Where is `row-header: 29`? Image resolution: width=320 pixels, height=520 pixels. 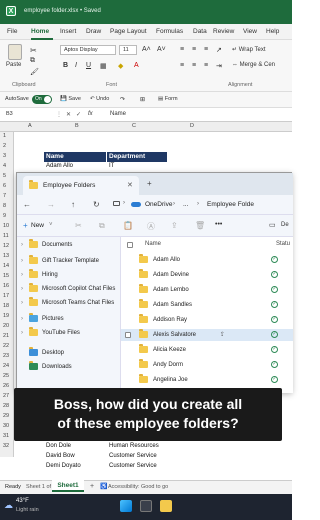
row-header: 29 is located at coordinates (6, 416).